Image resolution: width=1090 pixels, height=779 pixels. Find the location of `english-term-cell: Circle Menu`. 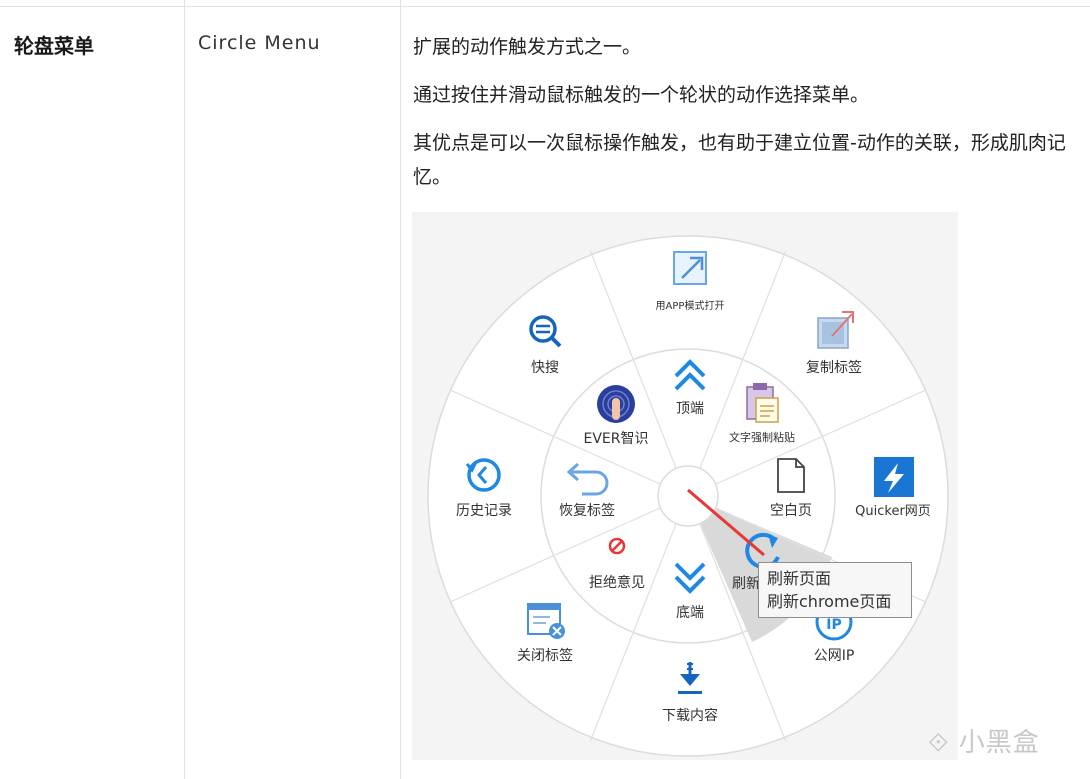

english-term-cell: Circle Menu is located at coordinates (259, 43).